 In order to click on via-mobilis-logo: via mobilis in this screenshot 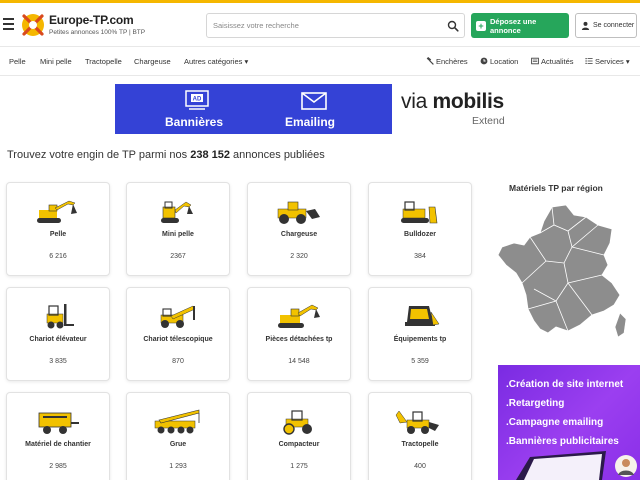, I will do `click(452, 102)`.